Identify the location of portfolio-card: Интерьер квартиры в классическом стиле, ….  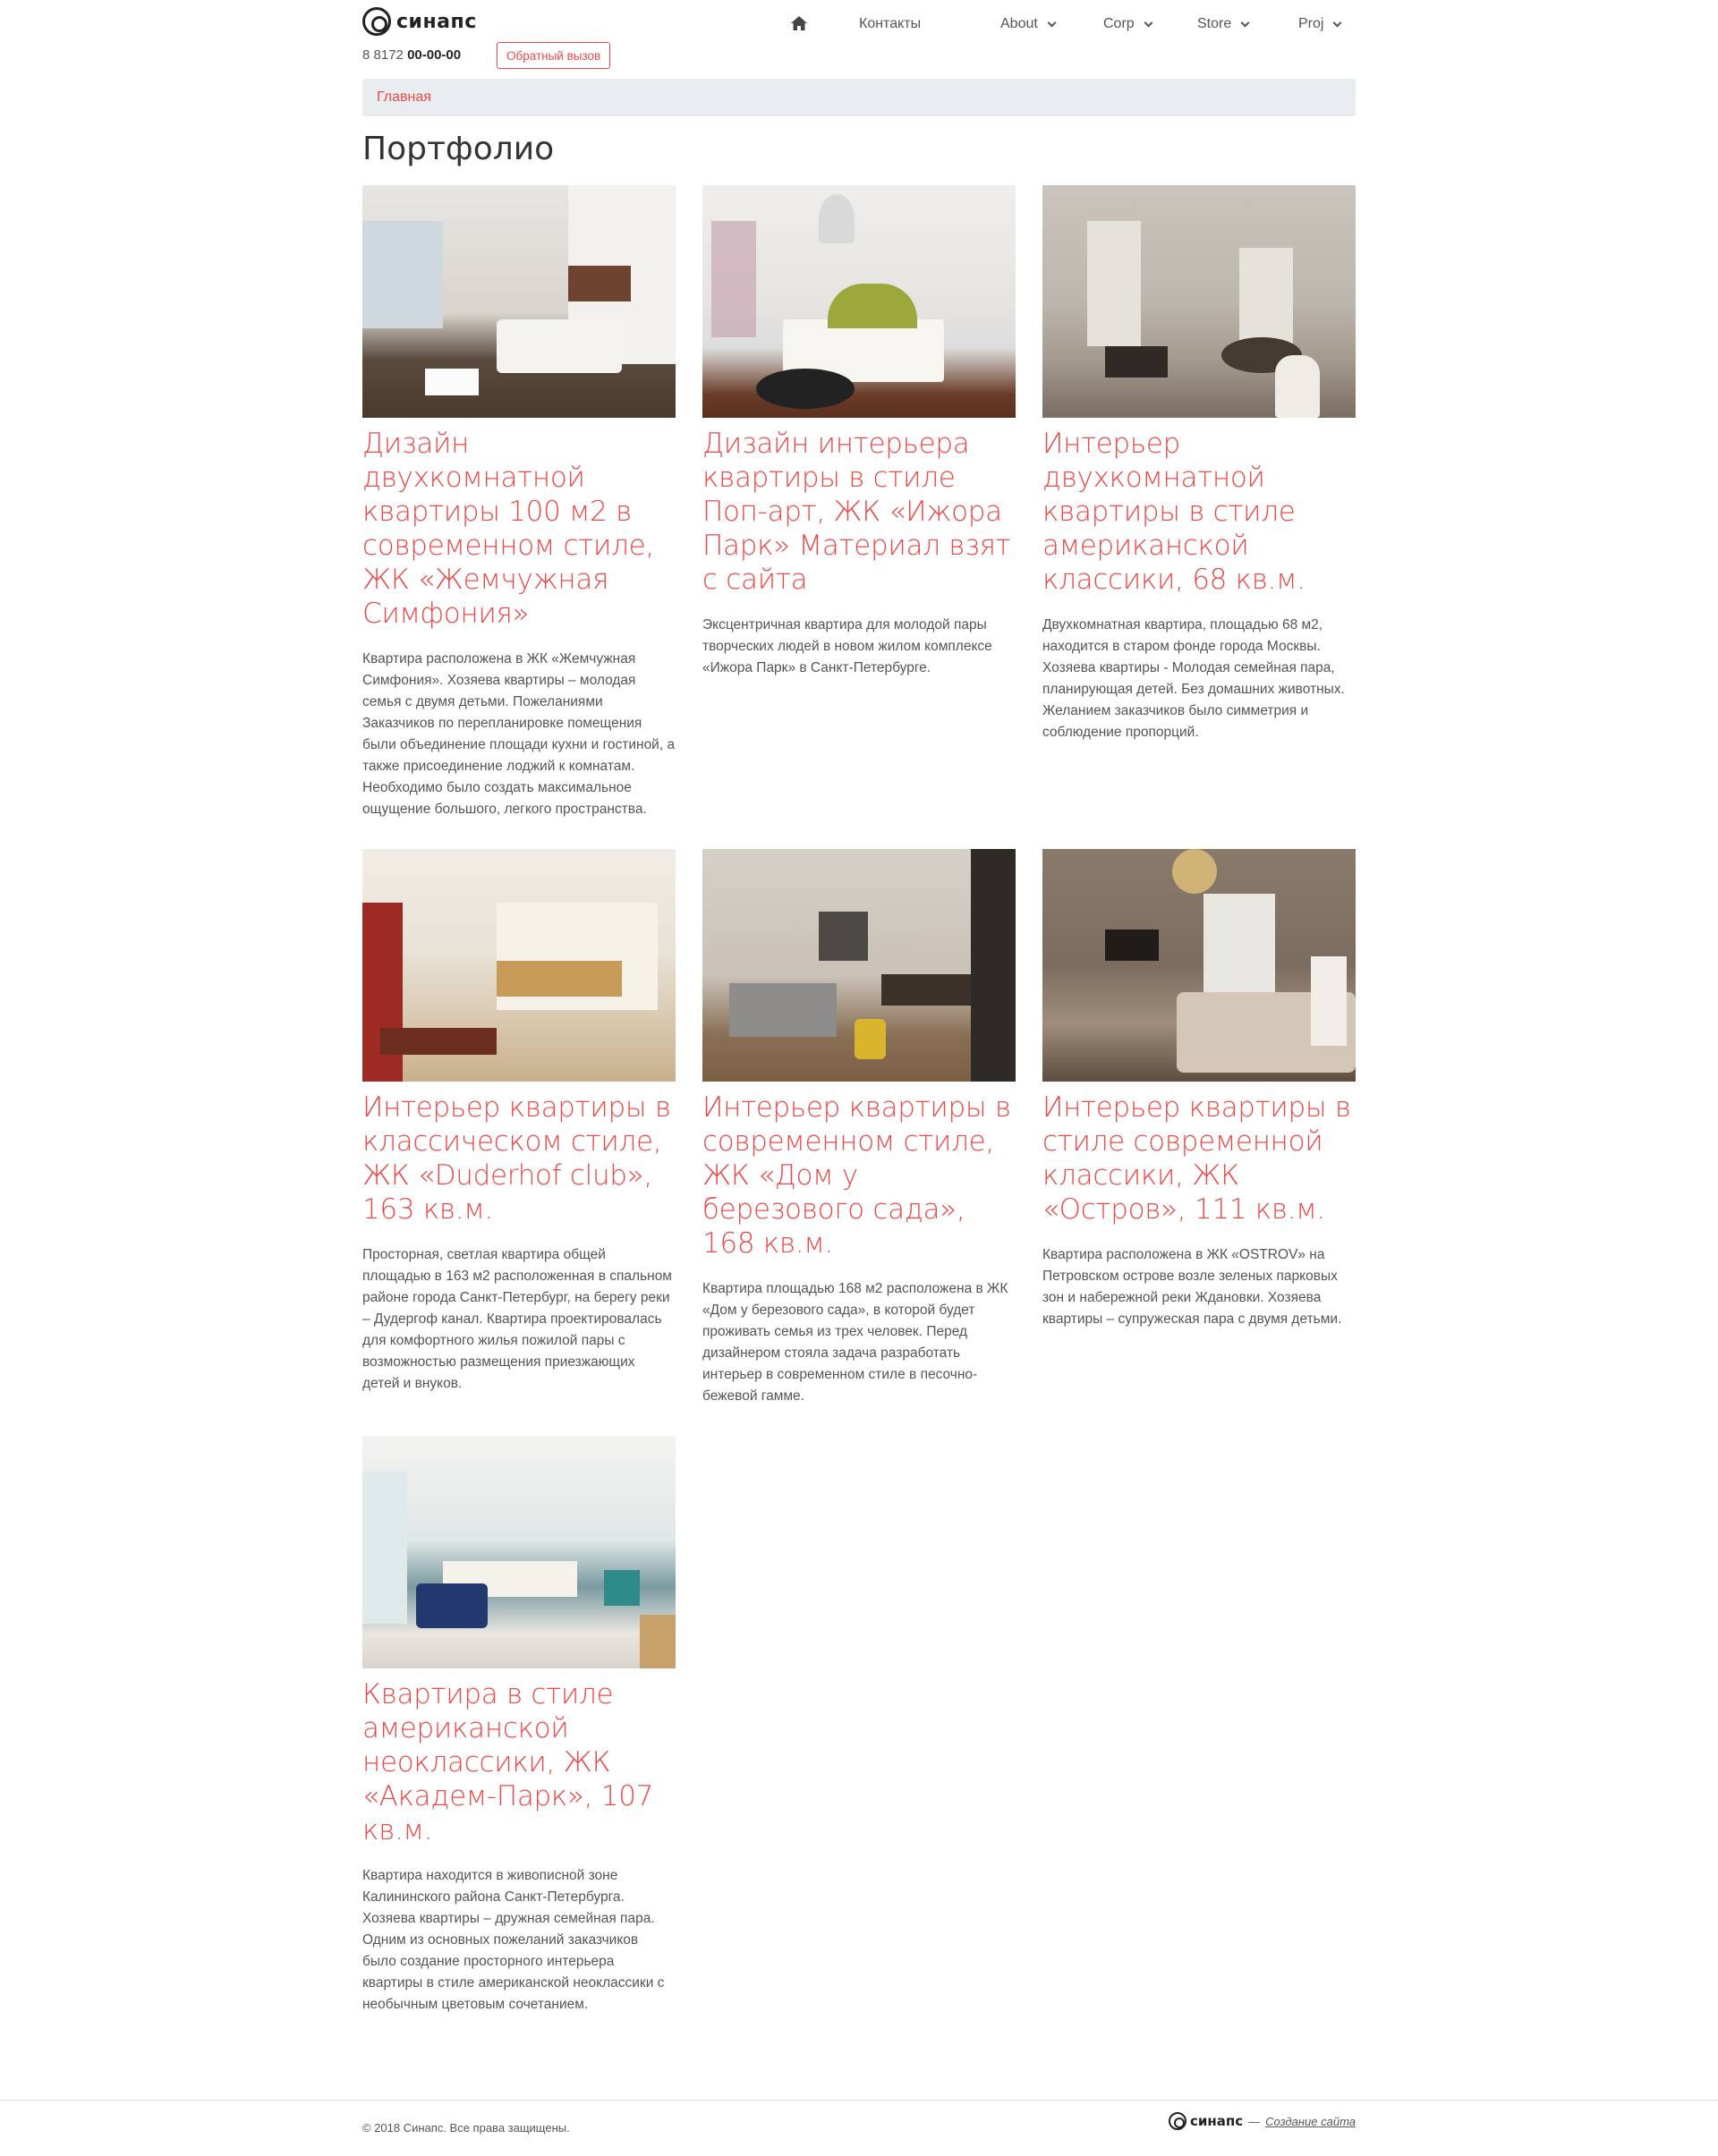
(519, 1122).